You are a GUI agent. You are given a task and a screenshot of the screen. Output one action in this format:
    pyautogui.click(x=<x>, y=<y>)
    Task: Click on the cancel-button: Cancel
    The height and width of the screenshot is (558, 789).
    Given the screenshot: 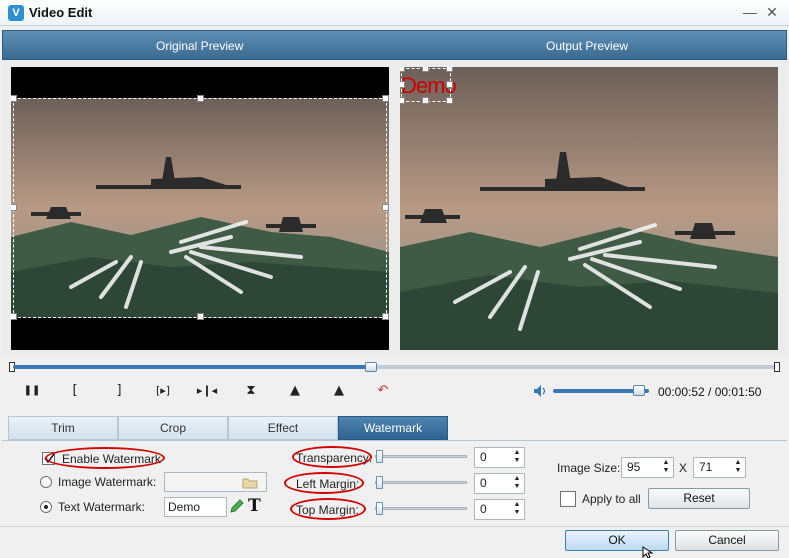 What is the action you would take?
    pyautogui.click(x=727, y=540)
    